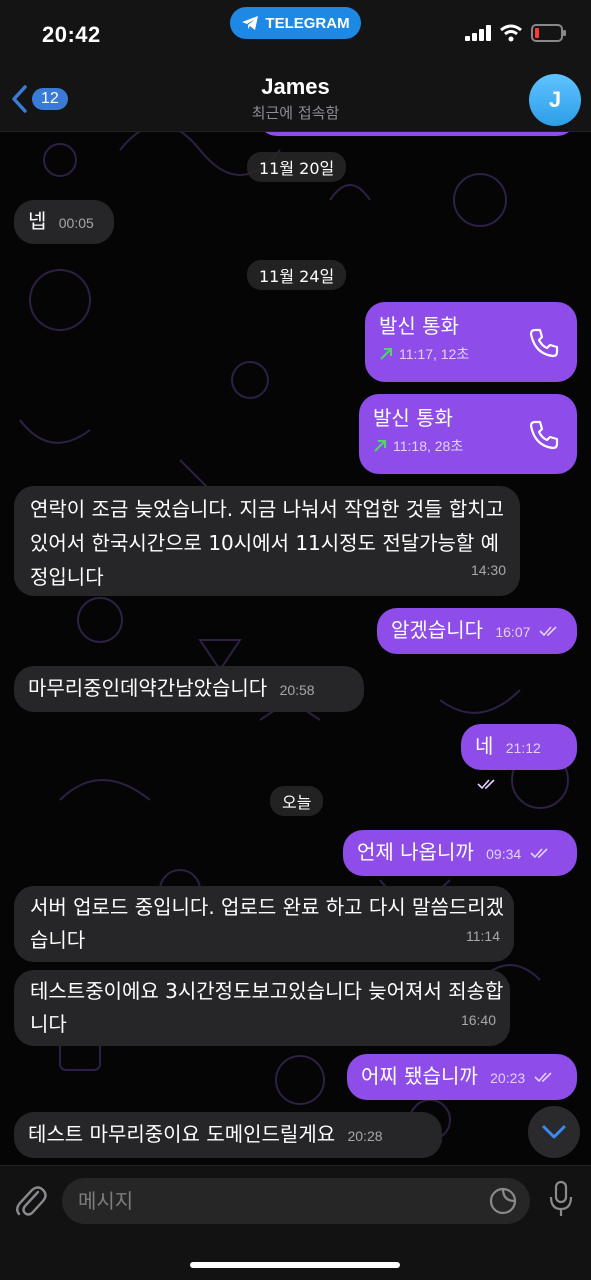  I want to click on signal-icon, so click(478, 33).